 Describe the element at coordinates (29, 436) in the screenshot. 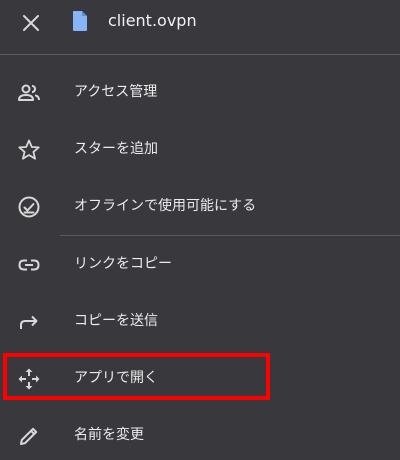

I see `pencil-icon` at that location.